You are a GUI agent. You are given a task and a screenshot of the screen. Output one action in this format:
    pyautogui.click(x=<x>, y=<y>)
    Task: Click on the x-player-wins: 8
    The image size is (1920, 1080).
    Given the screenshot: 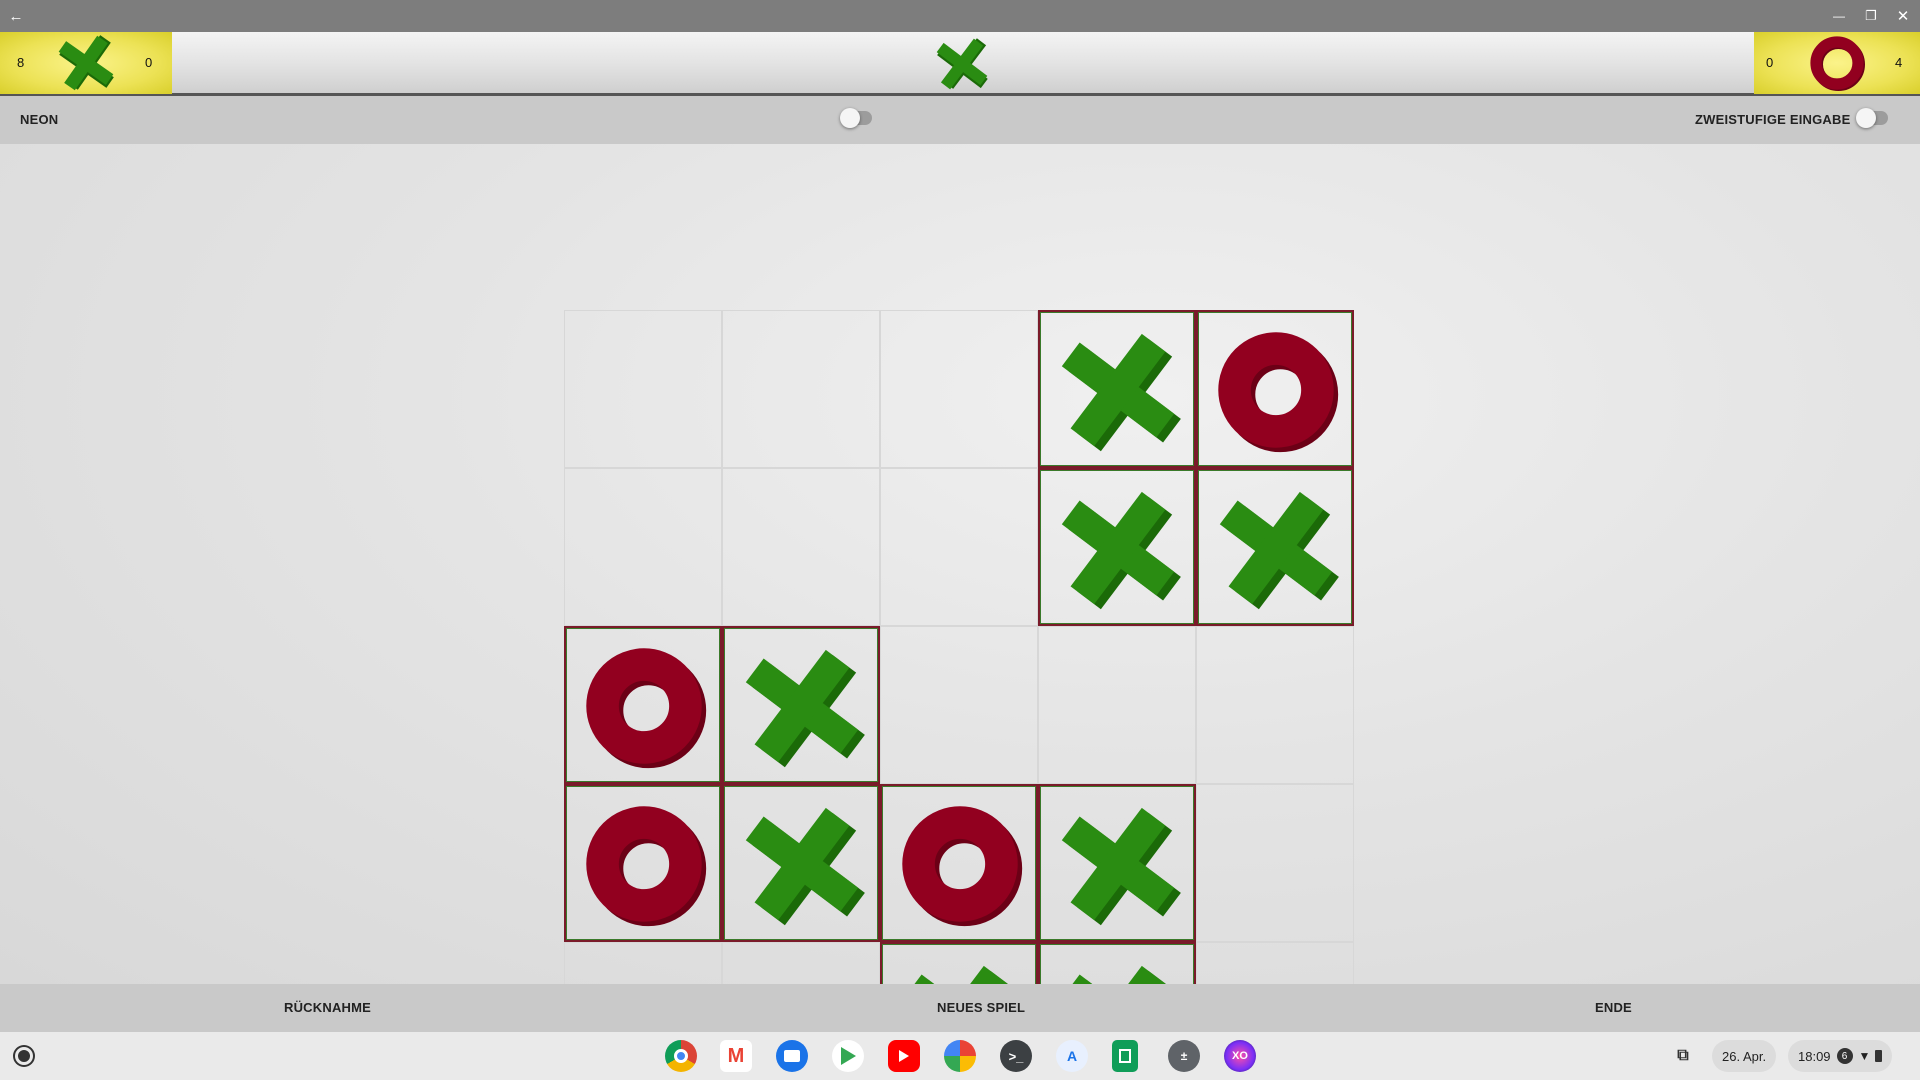 What is the action you would take?
    pyautogui.click(x=21, y=62)
    